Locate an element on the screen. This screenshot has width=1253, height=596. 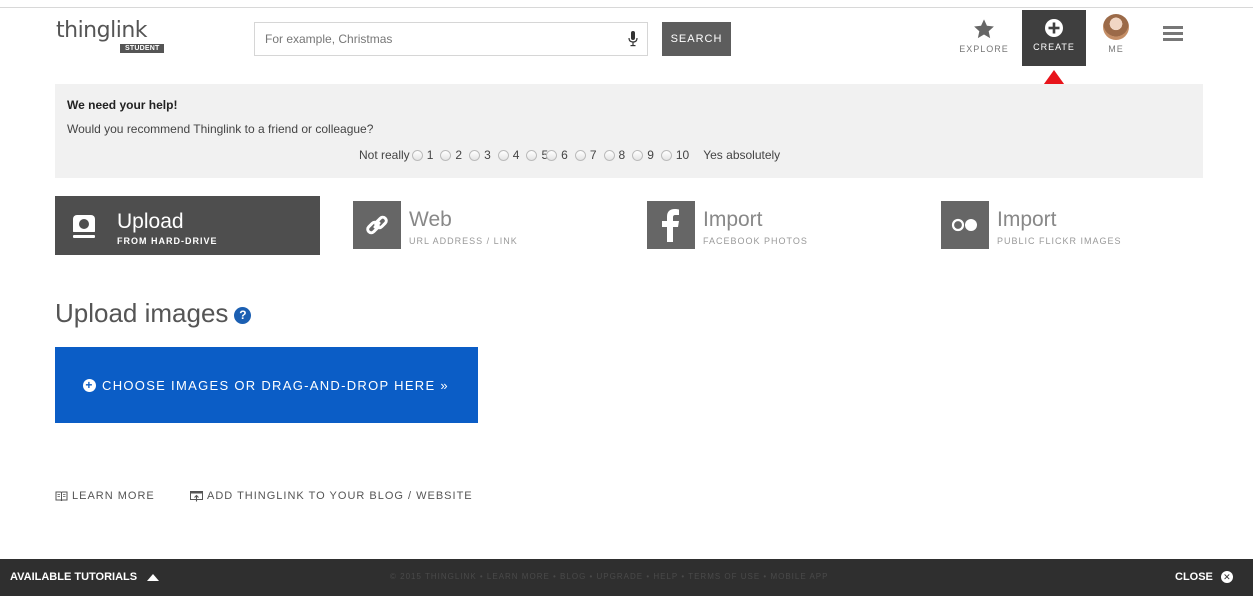
rating-option: 5 is located at coordinates (537, 155).